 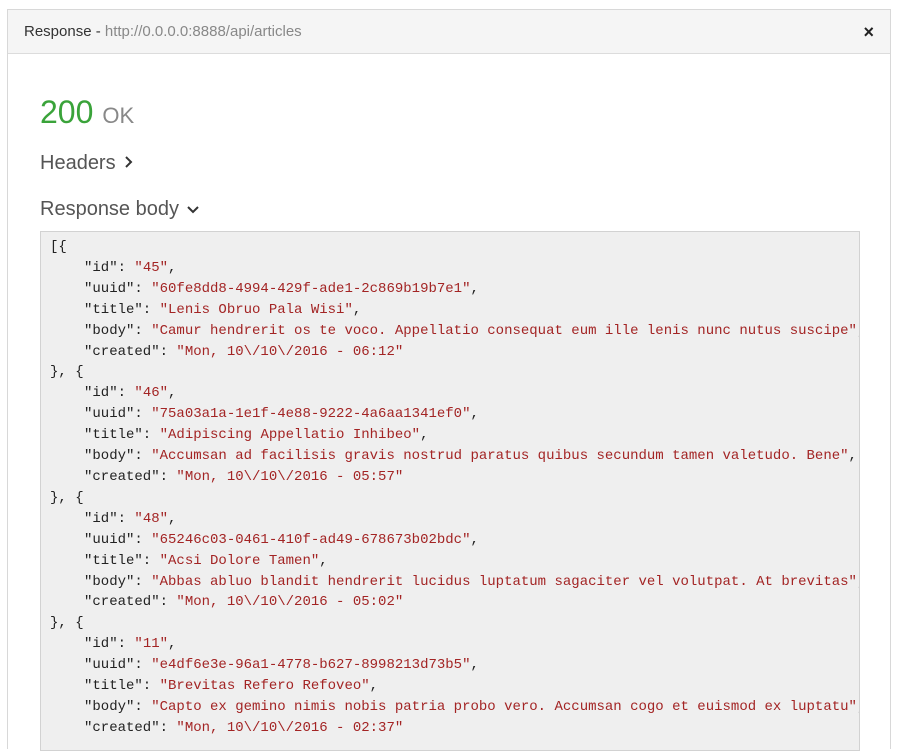 What do you see at coordinates (239, 560) in the screenshot?
I see `json-value: "Acsi Dolore Tamen"` at bounding box center [239, 560].